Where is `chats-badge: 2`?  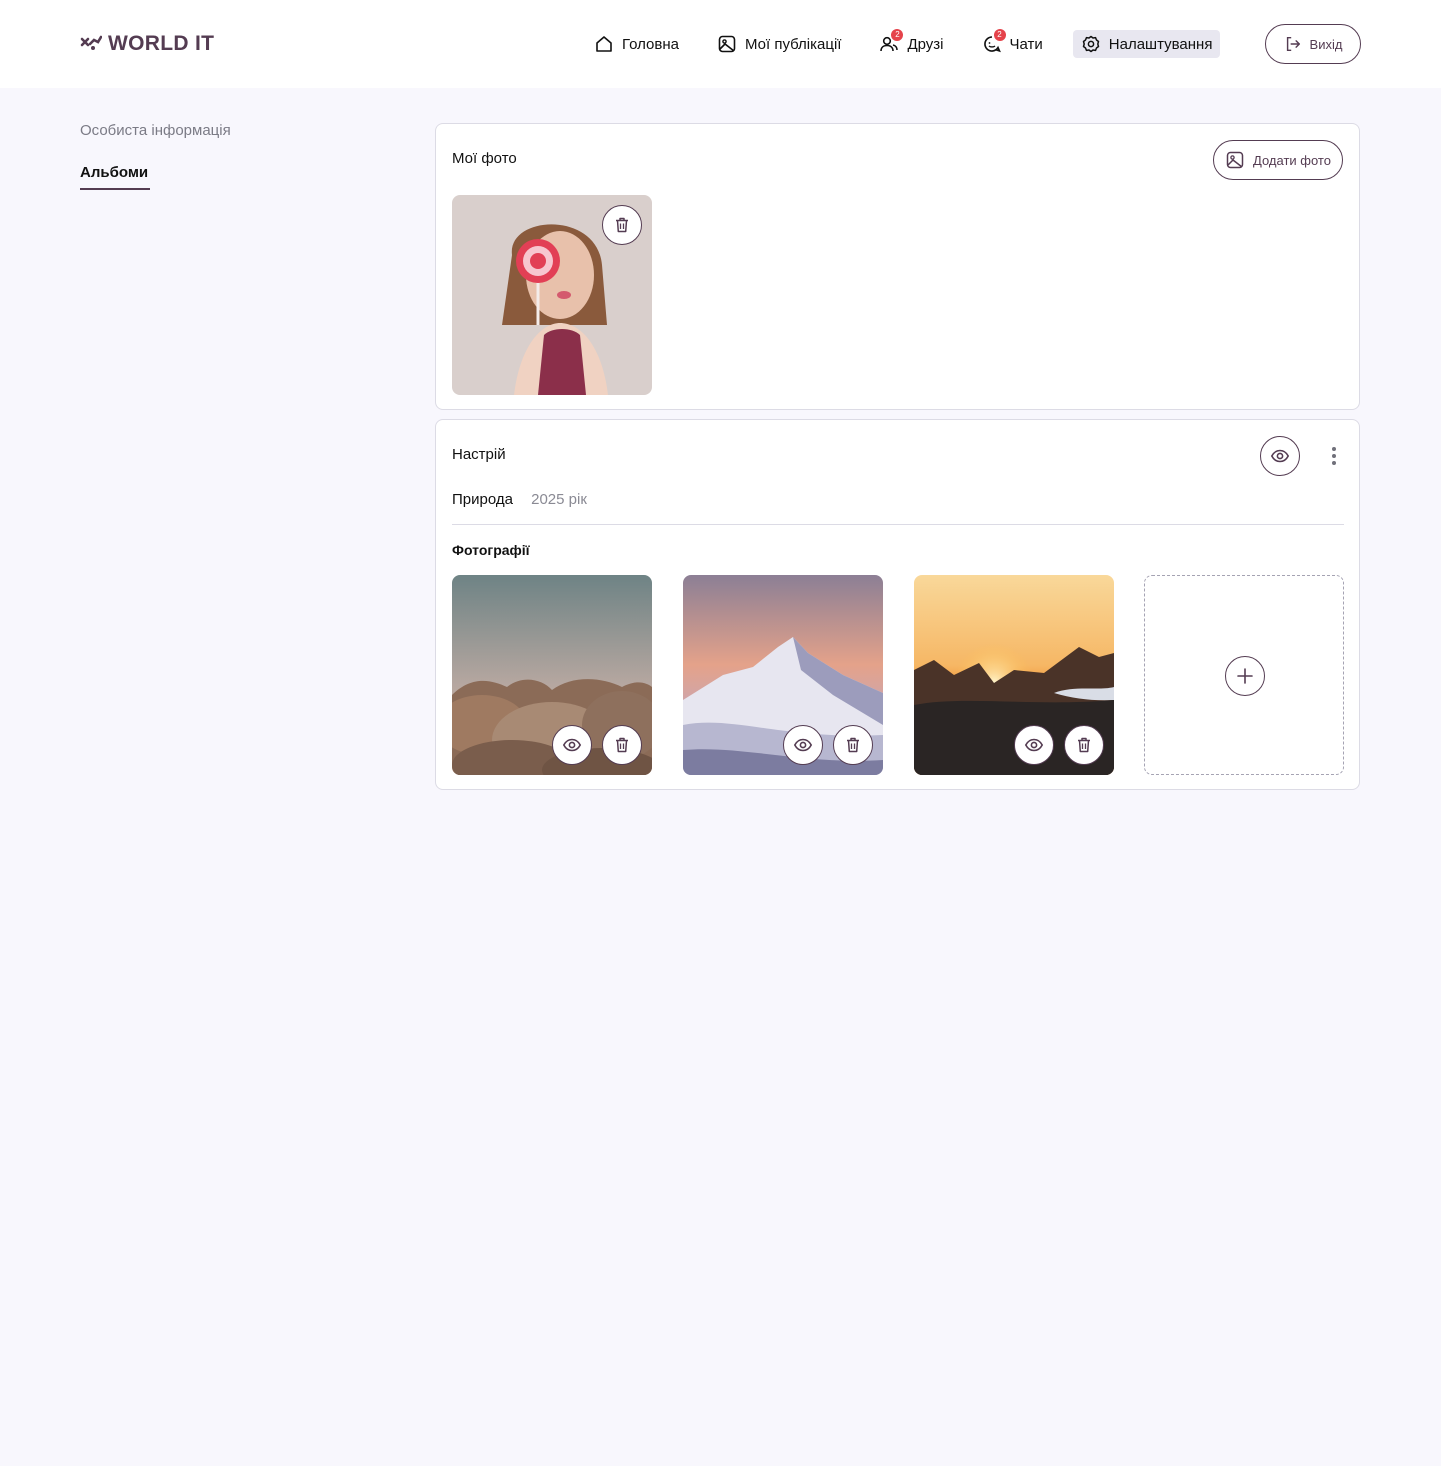 chats-badge: 2 is located at coordinates (999, 35).